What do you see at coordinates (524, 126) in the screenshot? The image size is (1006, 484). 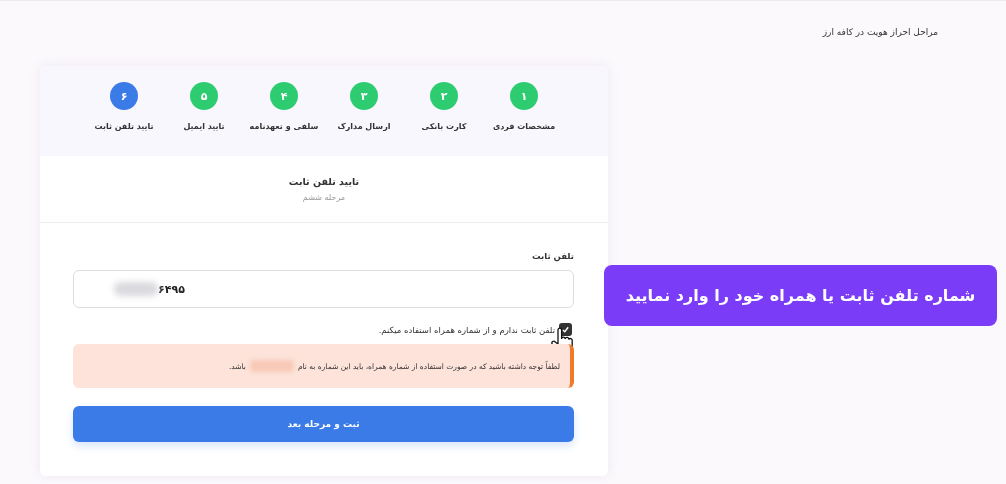 I see `step-label: مشخصات فردی` at bounding box center [524, 126].